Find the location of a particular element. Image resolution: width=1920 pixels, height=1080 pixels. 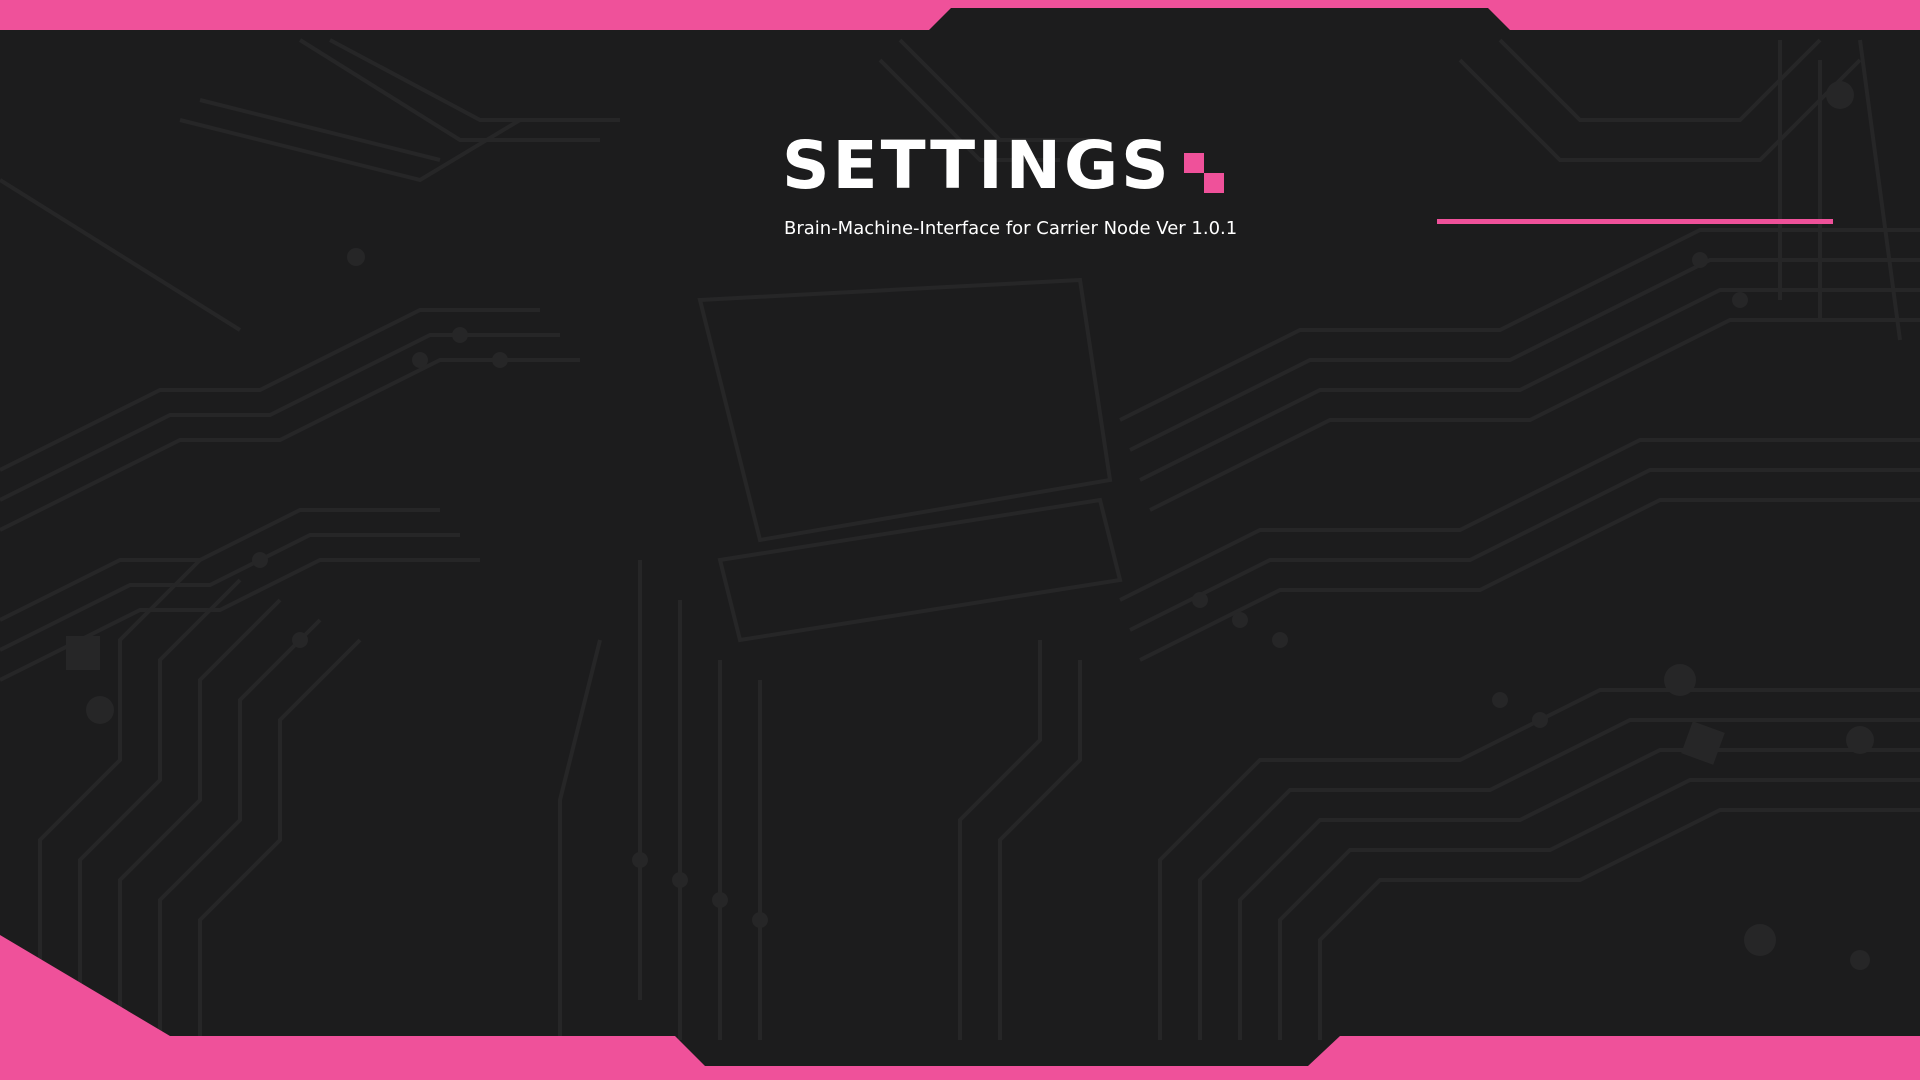

pixel-squares-icon is located at coordinates (1203, 173).